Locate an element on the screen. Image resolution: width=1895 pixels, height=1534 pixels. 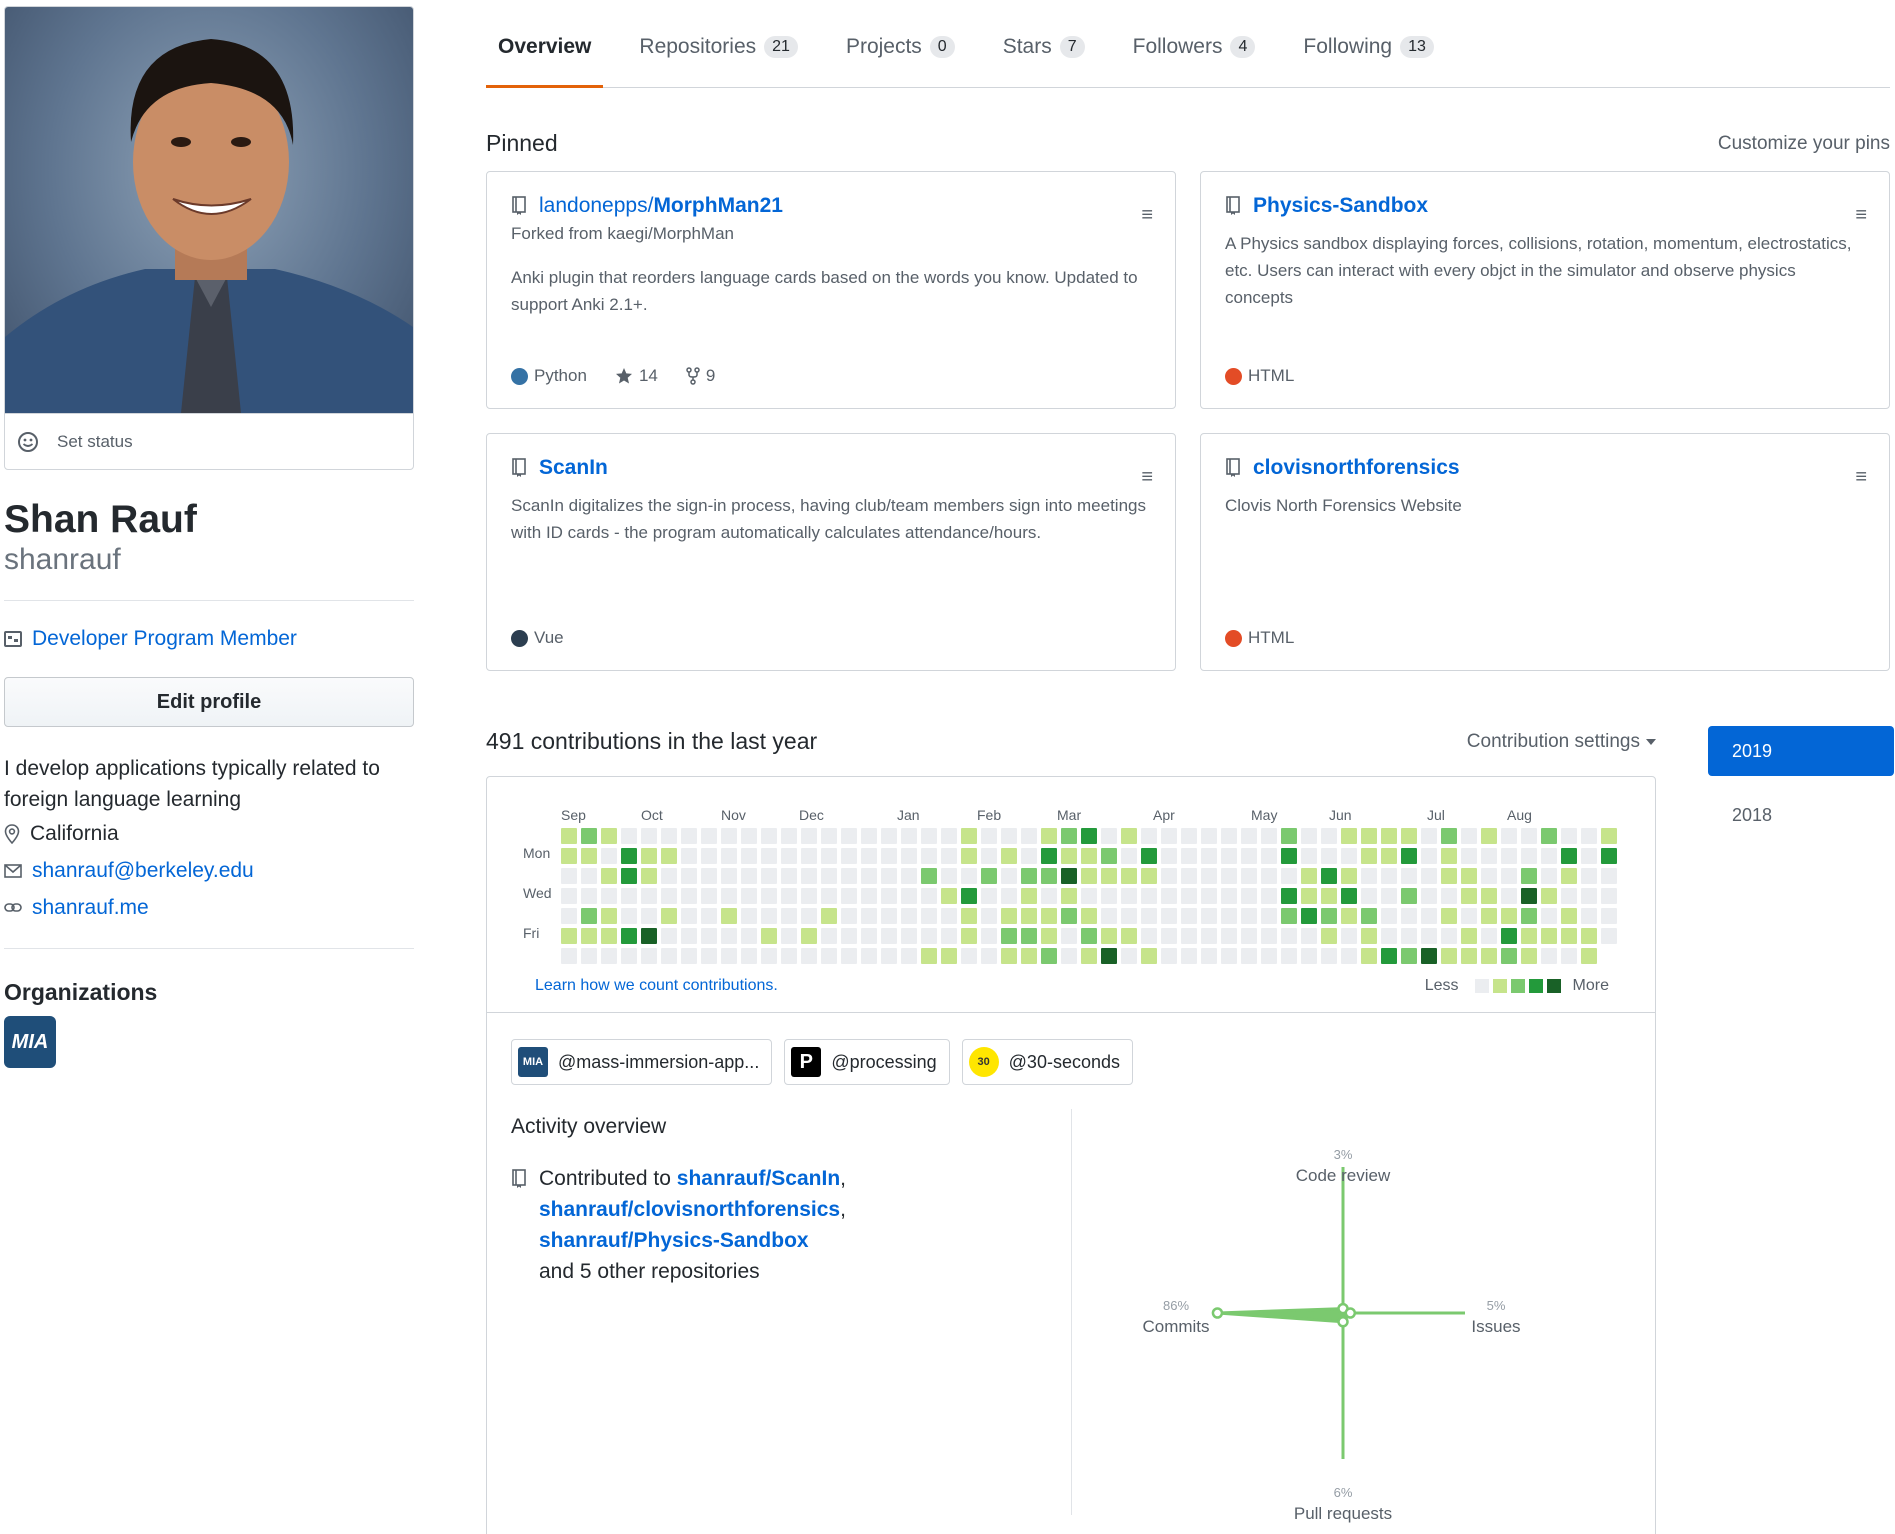
developer-program-link: Developer Program Member is located at coordinates (164, 639).